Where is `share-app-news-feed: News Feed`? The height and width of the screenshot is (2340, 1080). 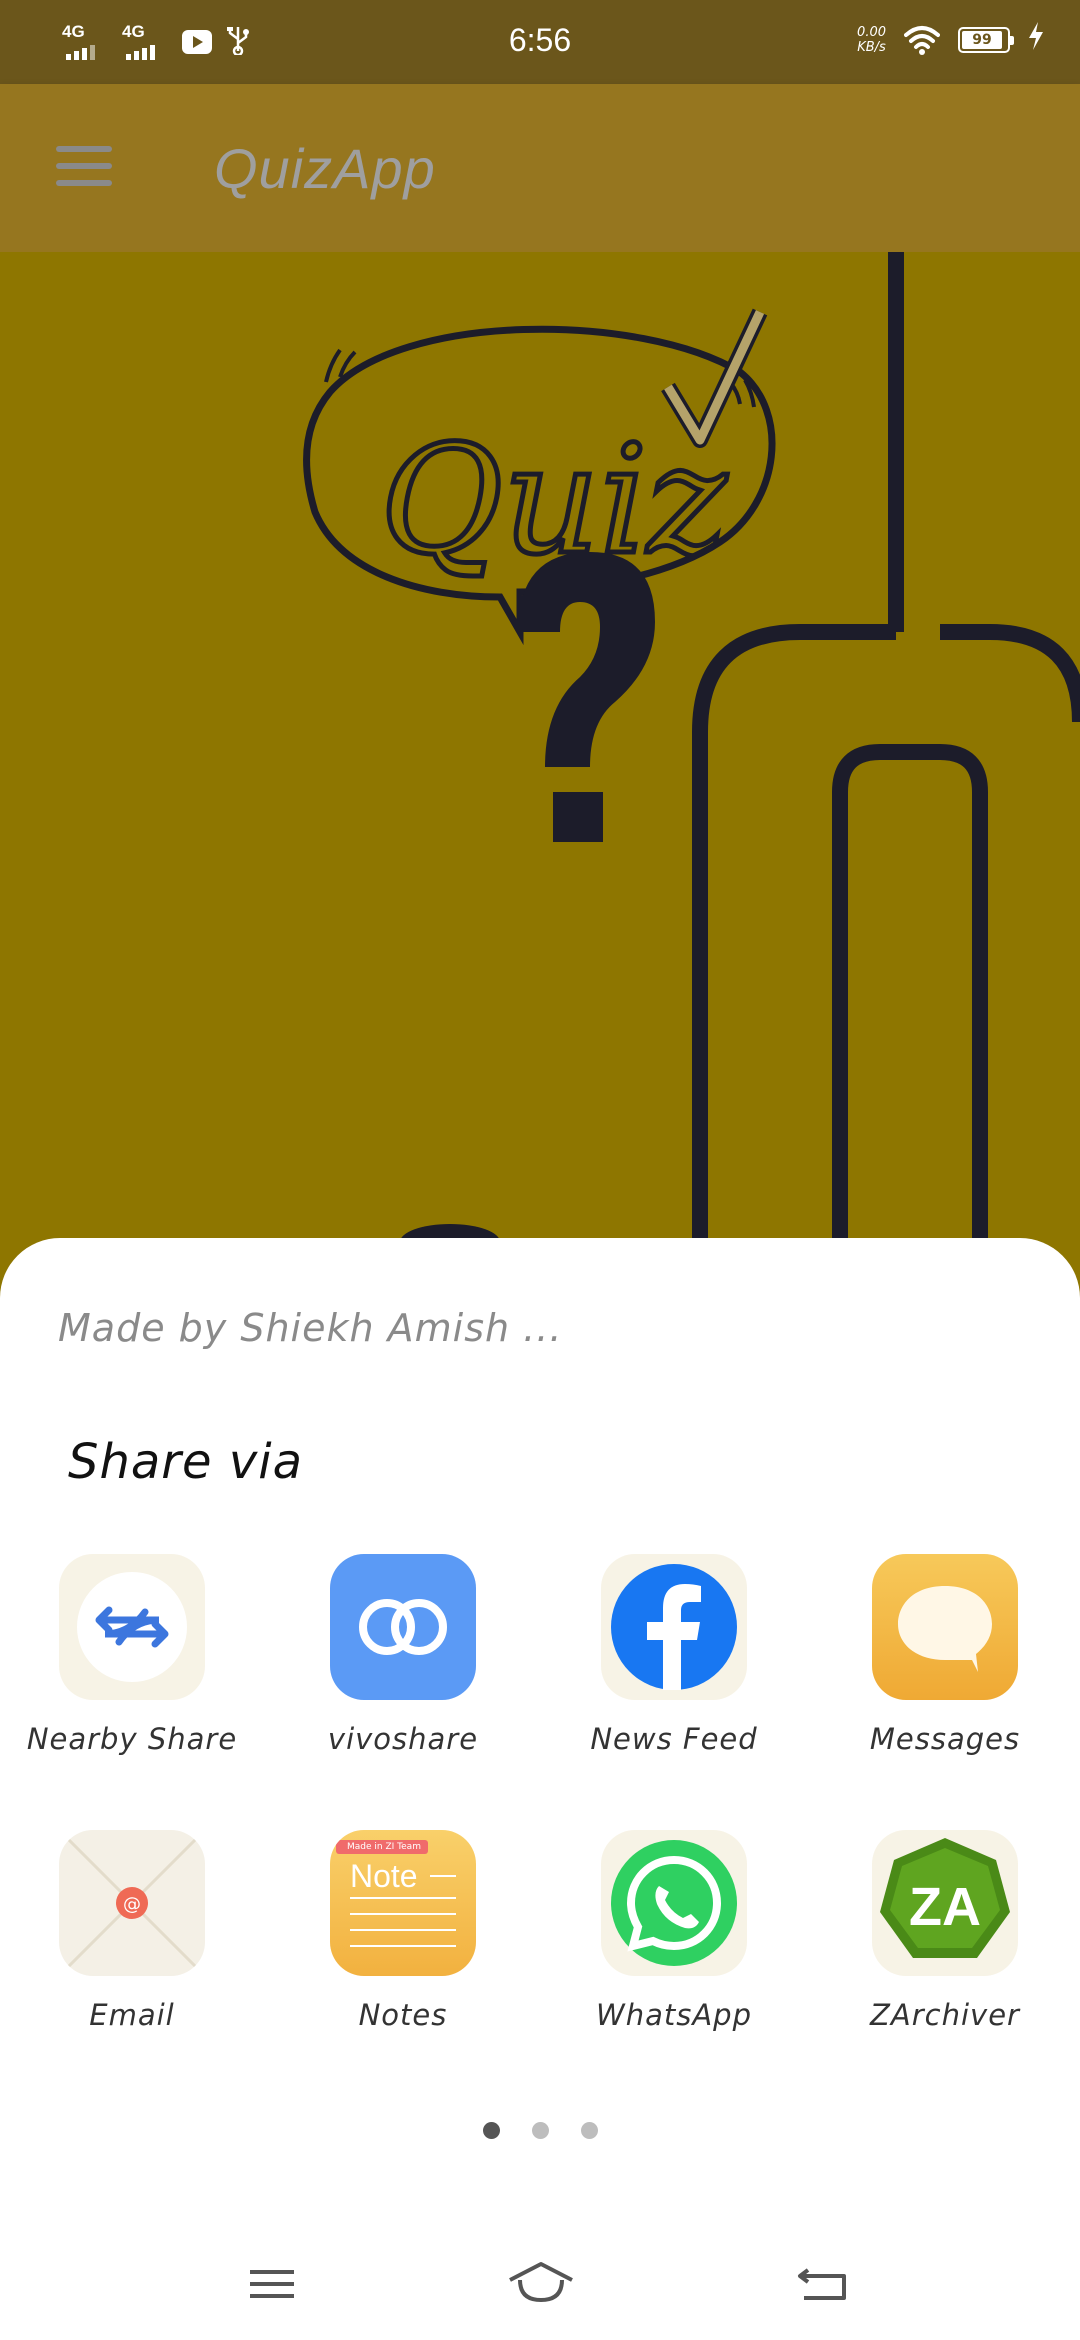
share-app-news-feed: News Feed is located at coordinates (674, 1655).